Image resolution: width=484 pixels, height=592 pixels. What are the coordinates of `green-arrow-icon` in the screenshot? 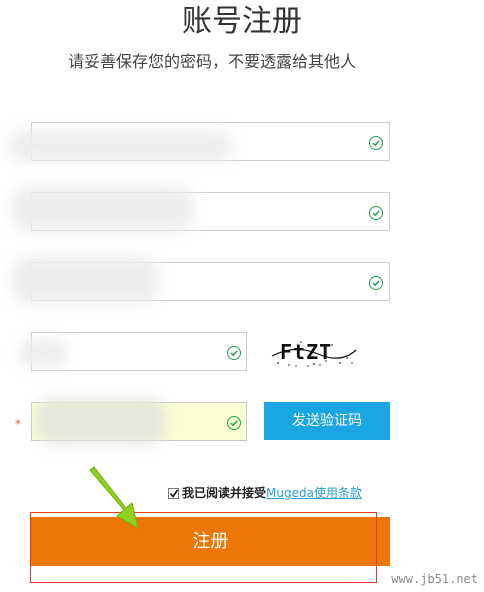 It's located at (114, 498).